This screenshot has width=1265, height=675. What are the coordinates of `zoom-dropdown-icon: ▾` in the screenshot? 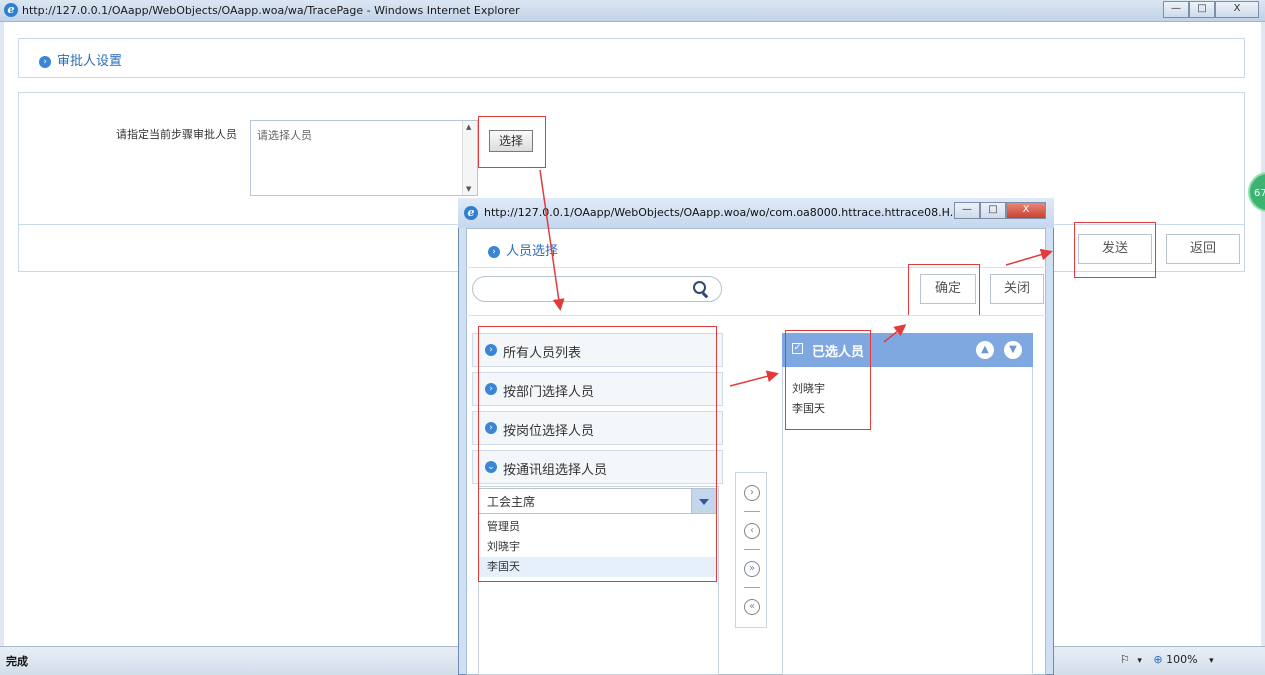 It's located at (1211, 661).